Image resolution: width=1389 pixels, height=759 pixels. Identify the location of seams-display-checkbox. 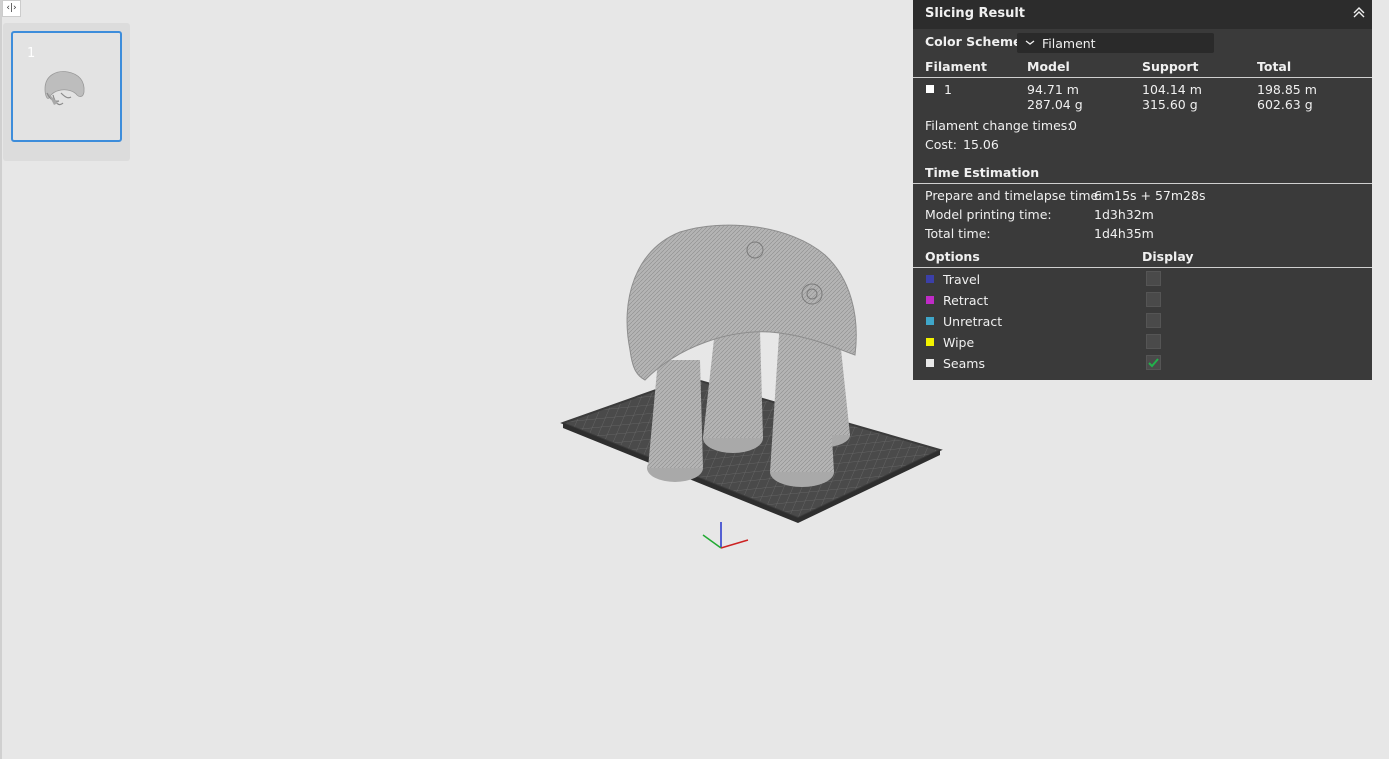
(1153, 362).